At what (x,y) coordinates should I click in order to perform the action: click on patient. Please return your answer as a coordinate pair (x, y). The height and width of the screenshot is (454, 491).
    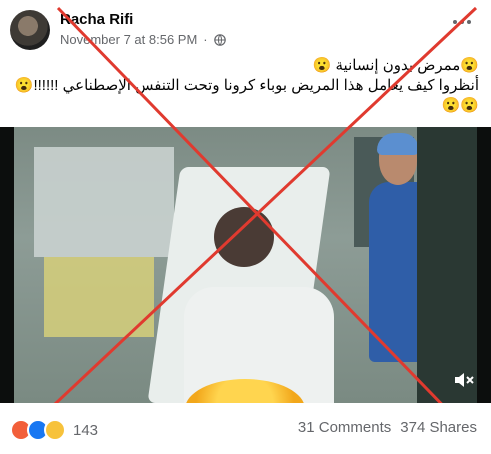
    Looking at the image, I should click on (244, 237).